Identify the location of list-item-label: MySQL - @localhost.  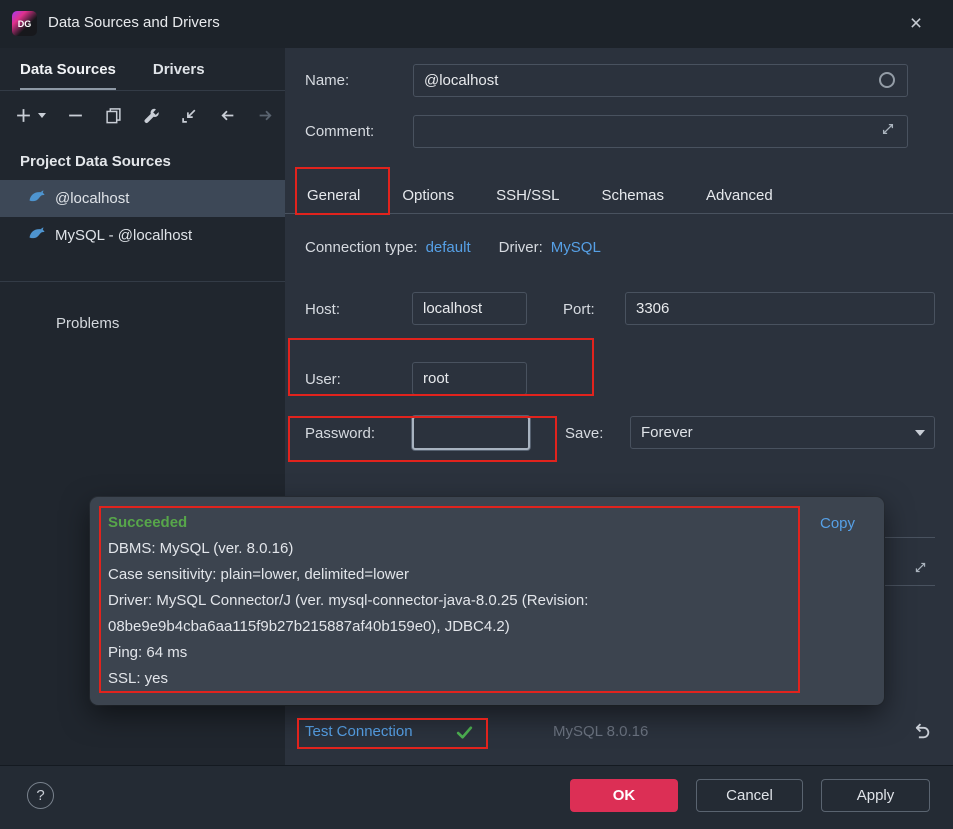
(124, 235).